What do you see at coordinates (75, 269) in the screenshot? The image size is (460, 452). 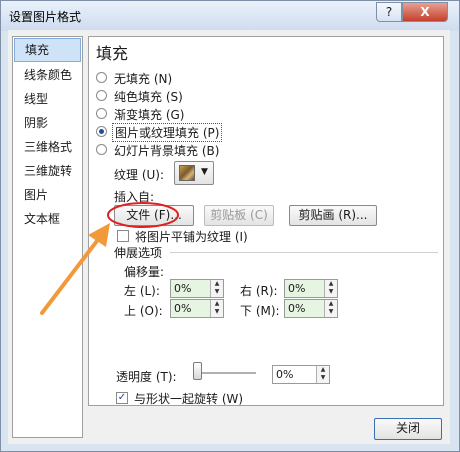 I see `annotation-arrow-icon` at bounding box center [75, 269].